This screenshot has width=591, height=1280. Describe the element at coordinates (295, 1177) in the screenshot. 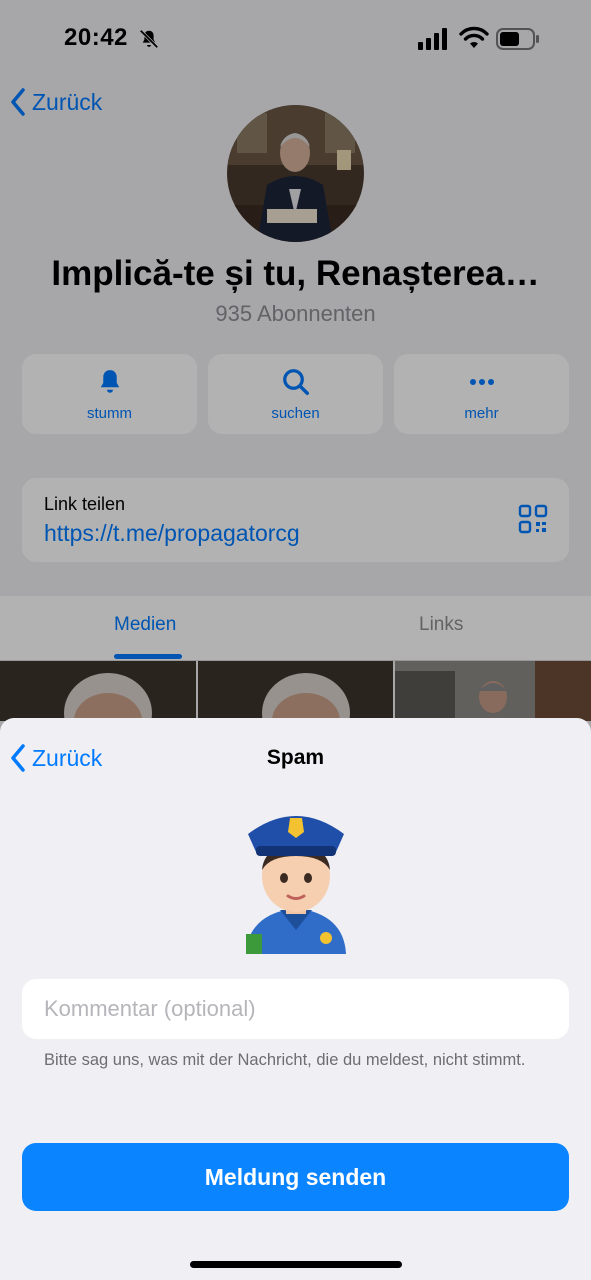

I see `send-report-button: Meldung senden` at that location.